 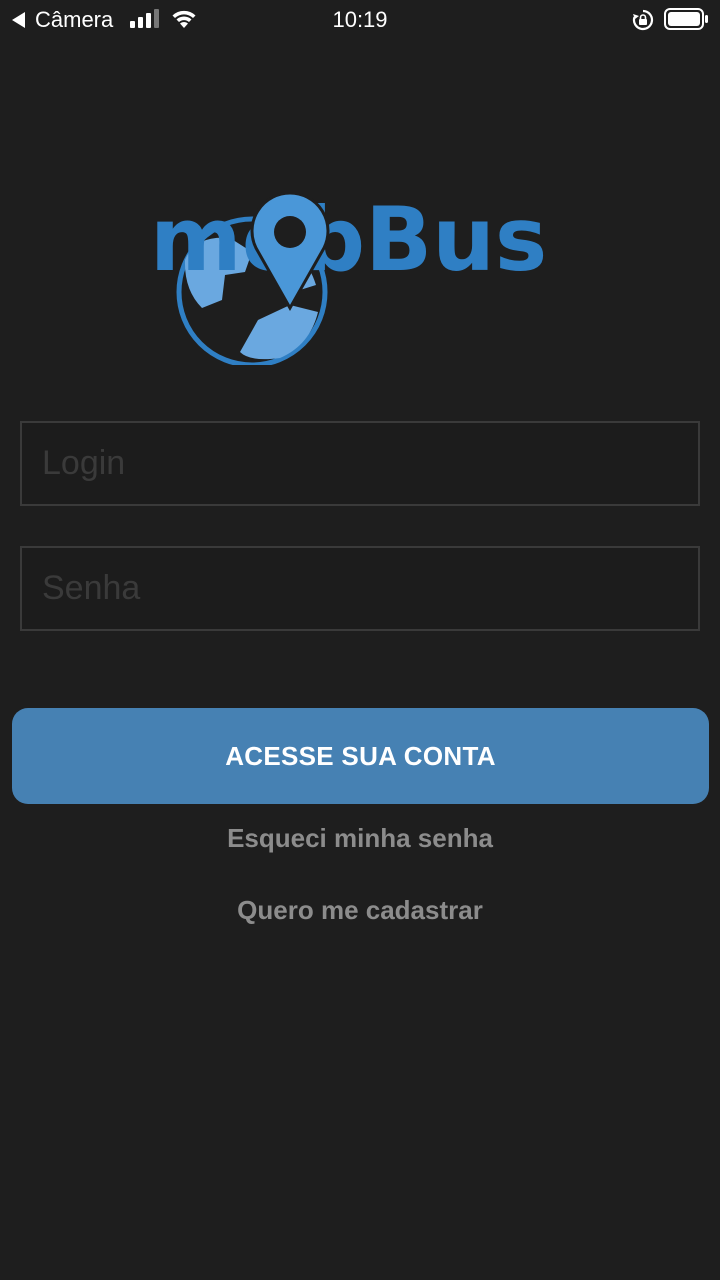 What do you see at coordinates (360, 910) in the screenshot?
I see `register-link: Quero me cadastrar` at bounding box center [360, 910].